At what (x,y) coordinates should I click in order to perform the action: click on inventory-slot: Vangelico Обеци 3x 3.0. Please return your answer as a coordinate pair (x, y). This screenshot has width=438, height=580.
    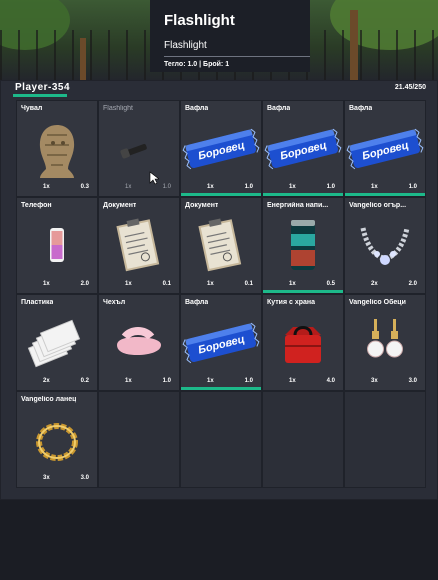
    Looking at the image, I should click on (385, 342).